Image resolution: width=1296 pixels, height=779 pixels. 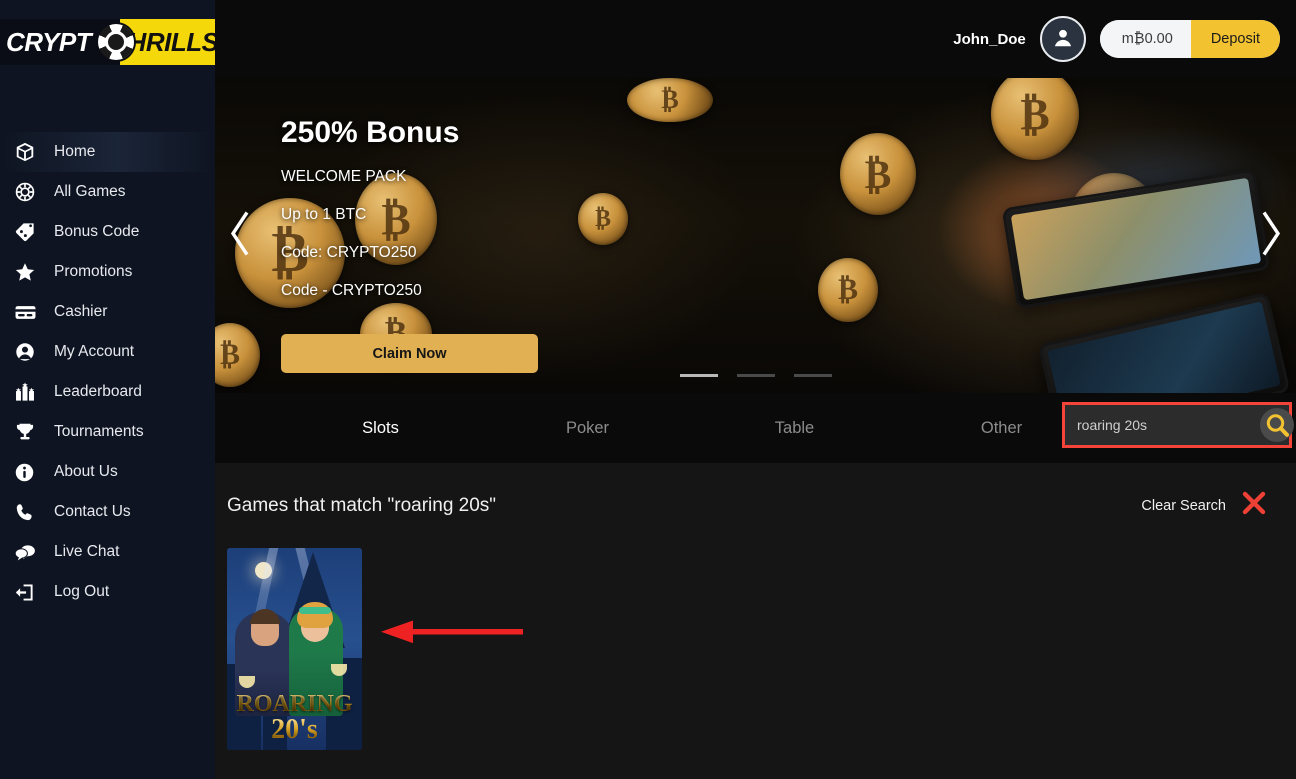 I want to click on sidebar-item-label: Log Out, so click(x=82, y=592).